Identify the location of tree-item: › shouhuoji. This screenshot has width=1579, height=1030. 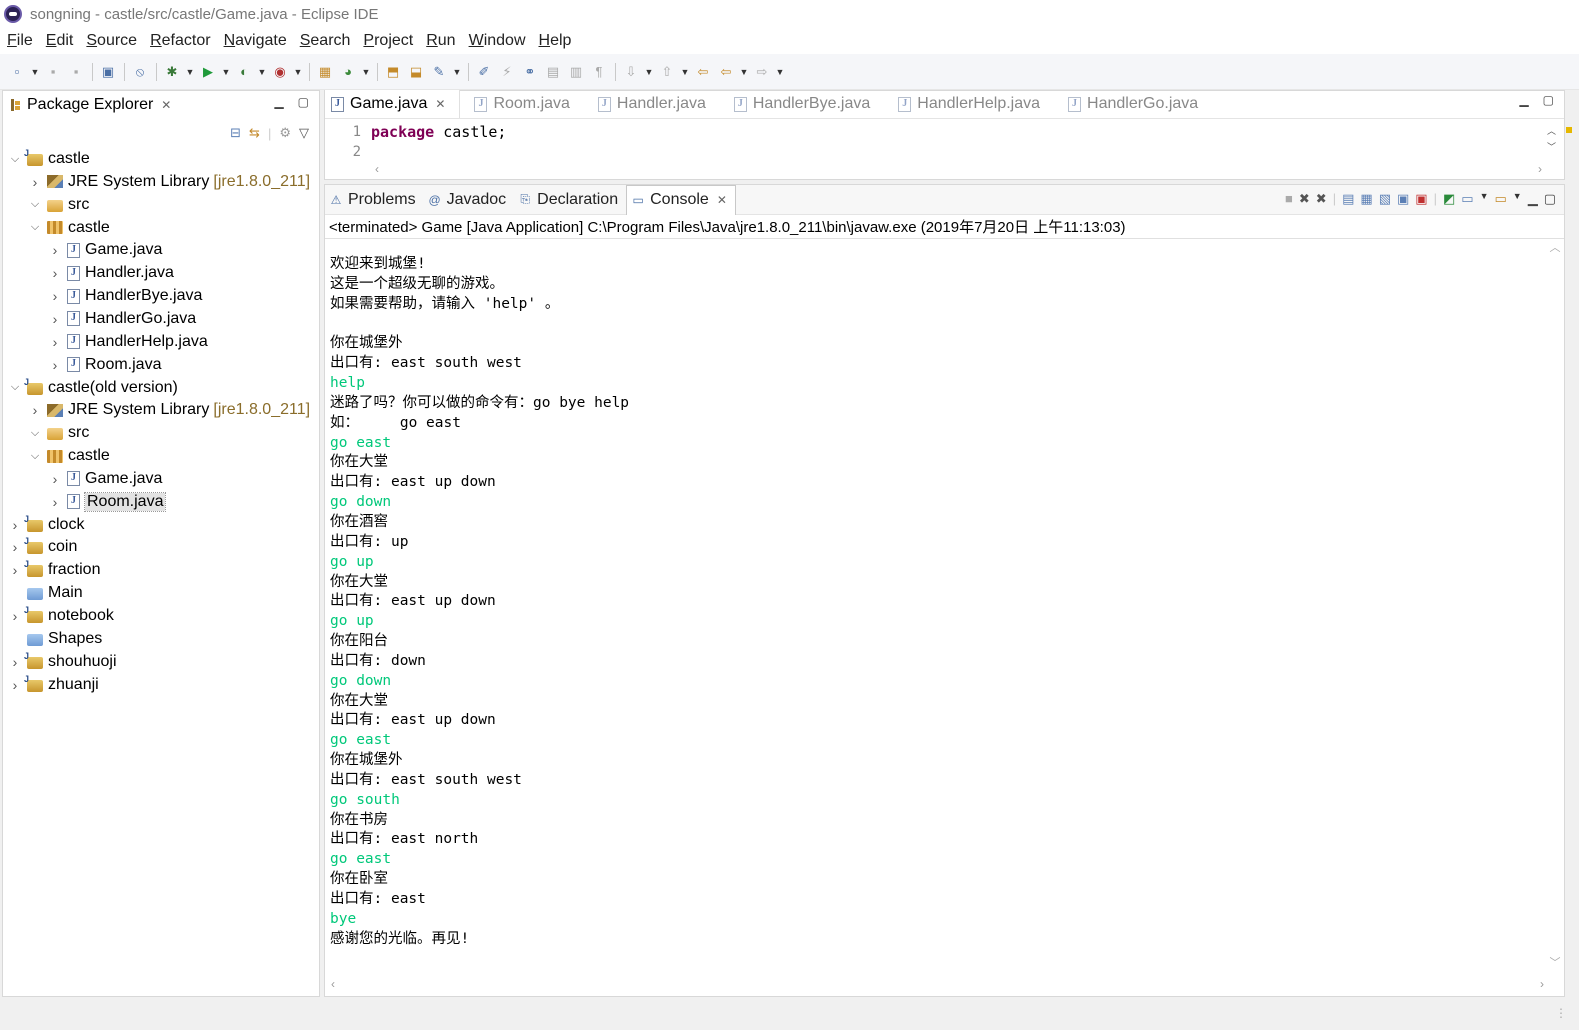
(63, 662).